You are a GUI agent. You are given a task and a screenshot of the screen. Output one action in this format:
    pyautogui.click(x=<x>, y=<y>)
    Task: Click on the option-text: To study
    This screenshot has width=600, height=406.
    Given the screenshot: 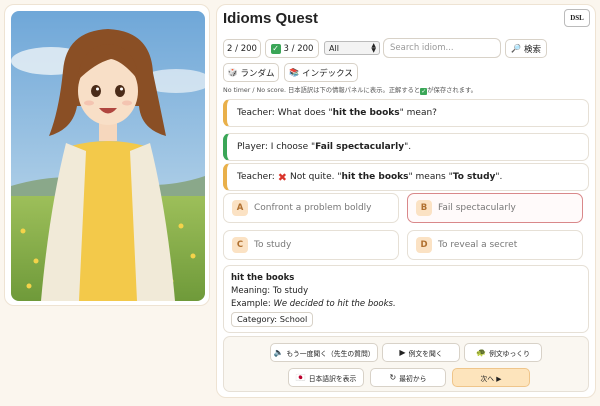 What is the action you would take?
    pyautogui.click(x=273, y=245)
    